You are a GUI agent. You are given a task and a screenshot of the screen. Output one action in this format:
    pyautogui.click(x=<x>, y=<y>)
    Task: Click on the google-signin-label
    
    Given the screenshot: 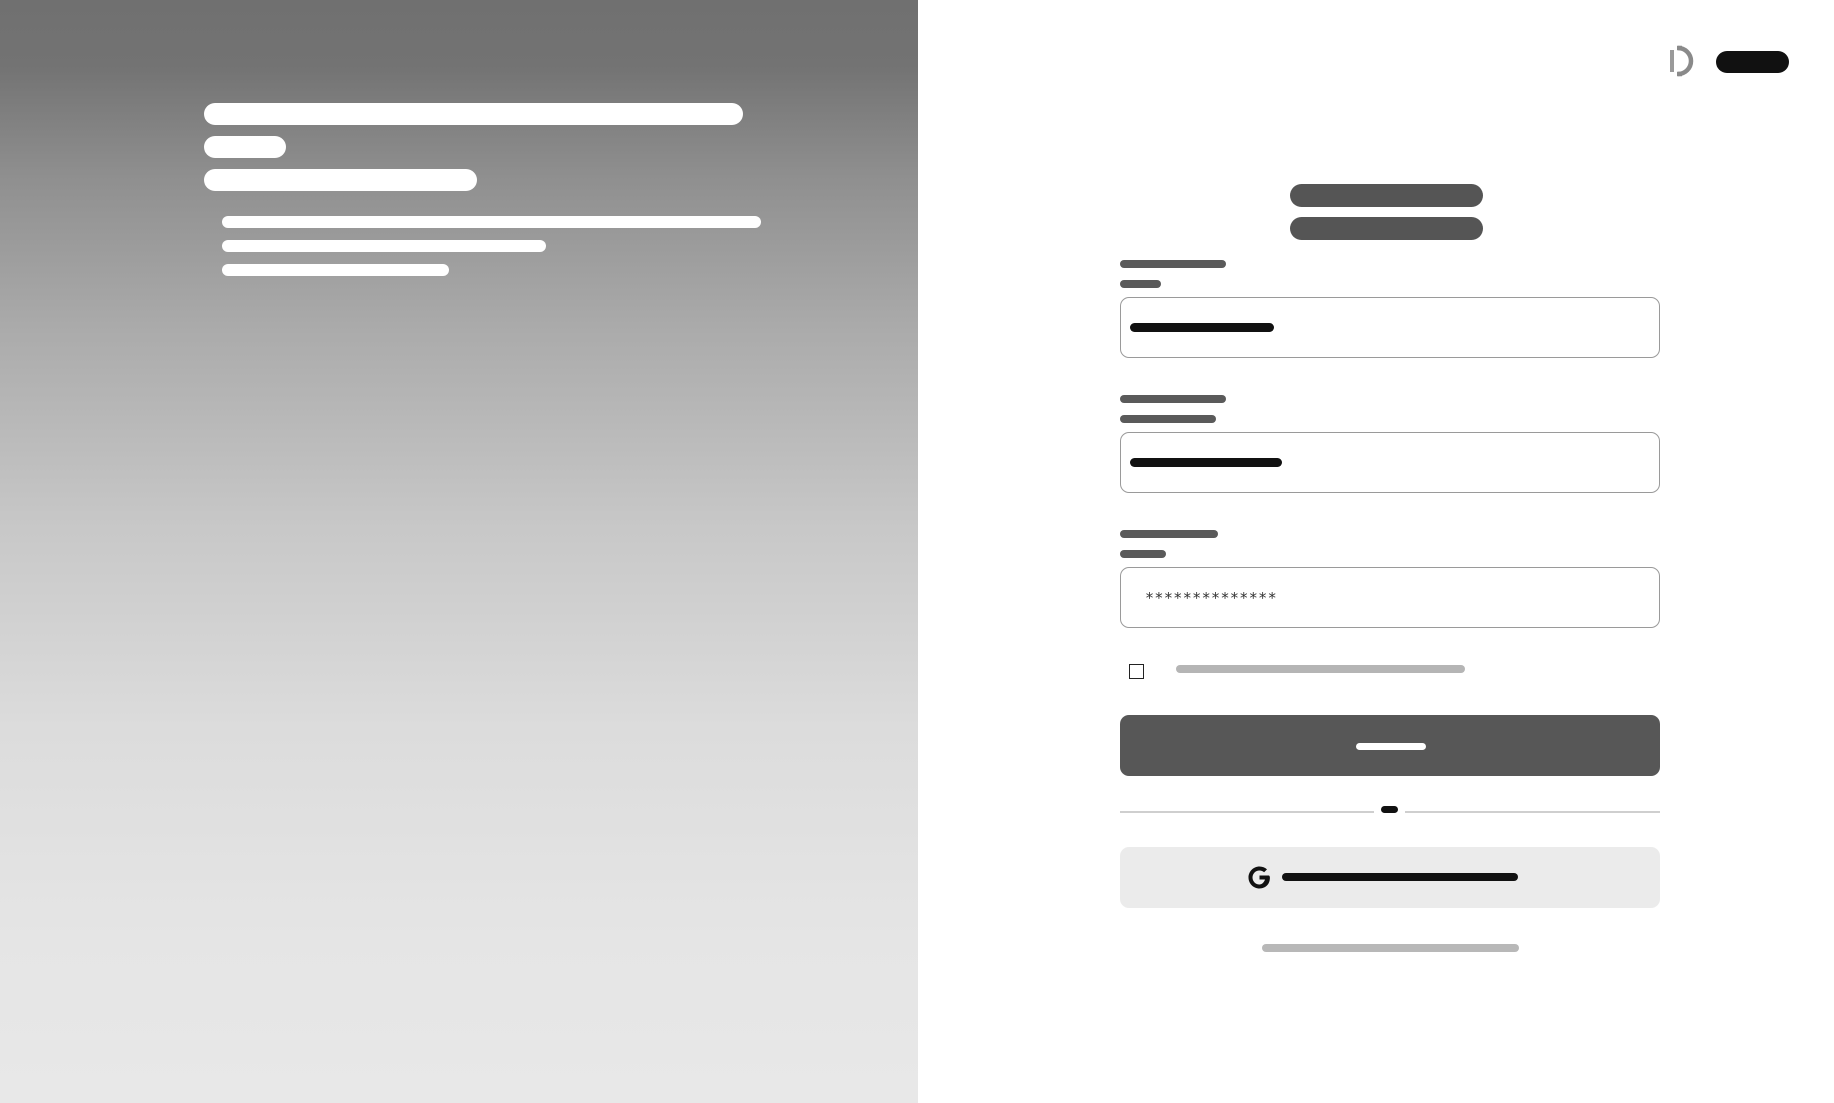 What is the action you would take?
    pyautogui.click(x=1400, y=877)
    